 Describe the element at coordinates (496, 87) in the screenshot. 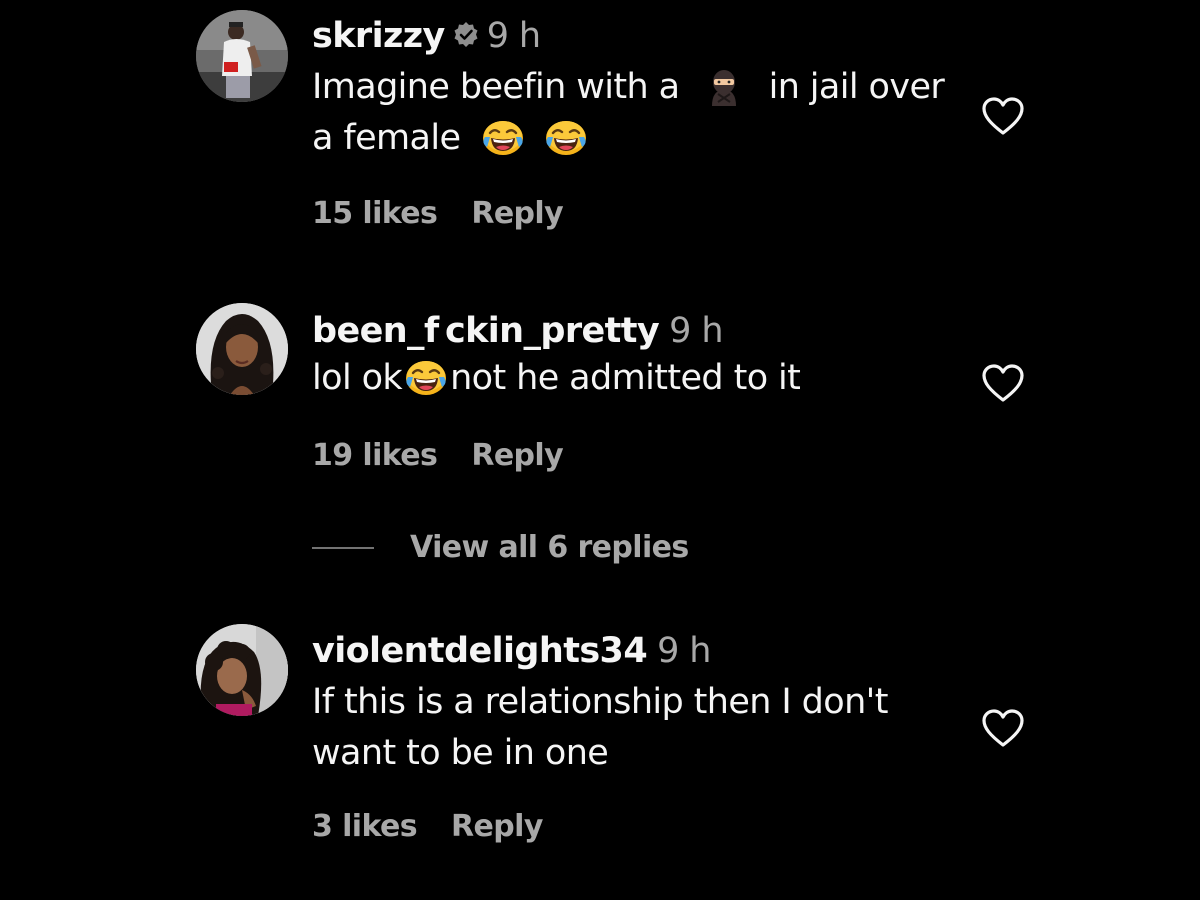

I see `comment-text-part: Imagine beefin with a` at that location.